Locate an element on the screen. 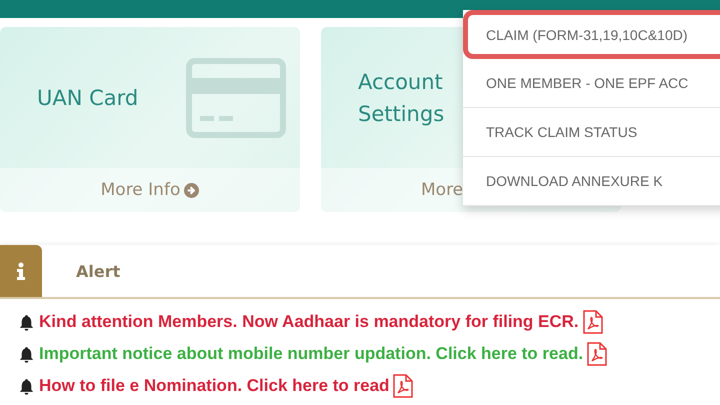 This screenshot has height=405, width=720. alert-link: Important notice about mobile number updation. Click here to read. is located at coordinates (311, 354).